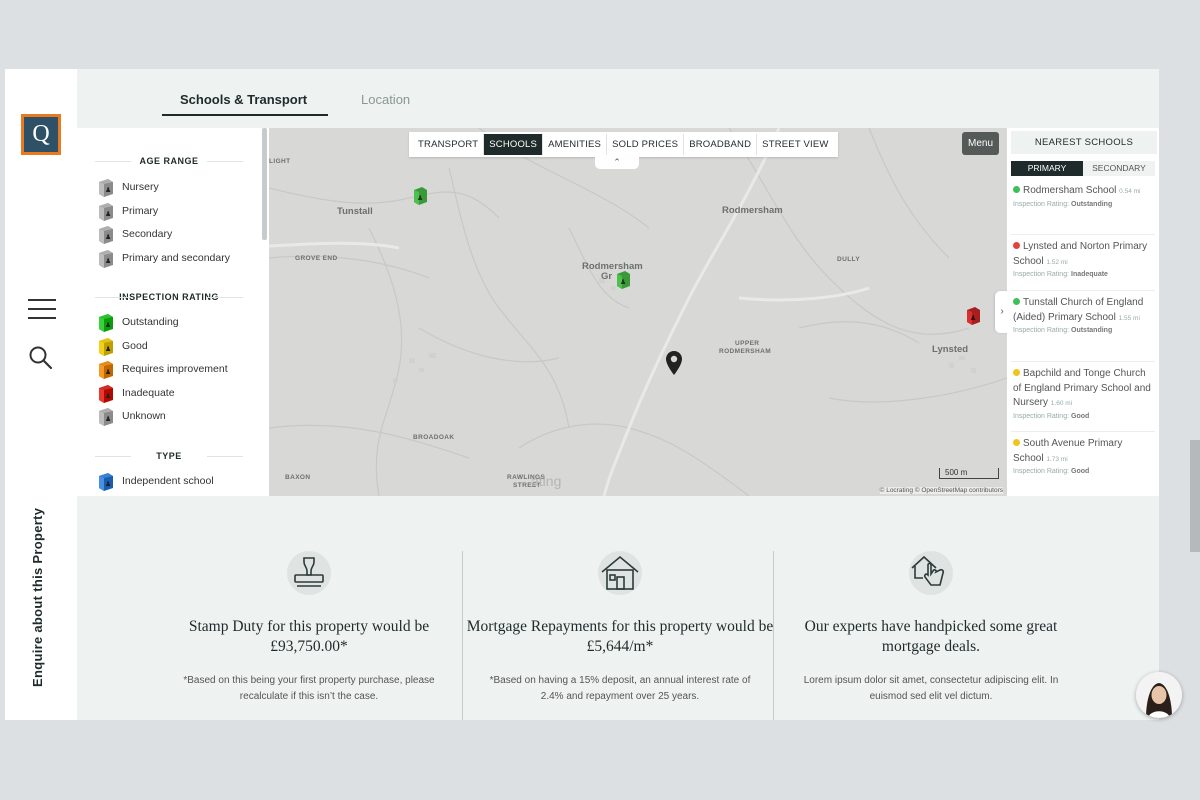 The image size is (1200, 800). What do you see at coordinates (745, 351) in the screenshot?
I see `place-upper-rodmersham-2: RODMERSHAM` at bounding box center [745, 351].